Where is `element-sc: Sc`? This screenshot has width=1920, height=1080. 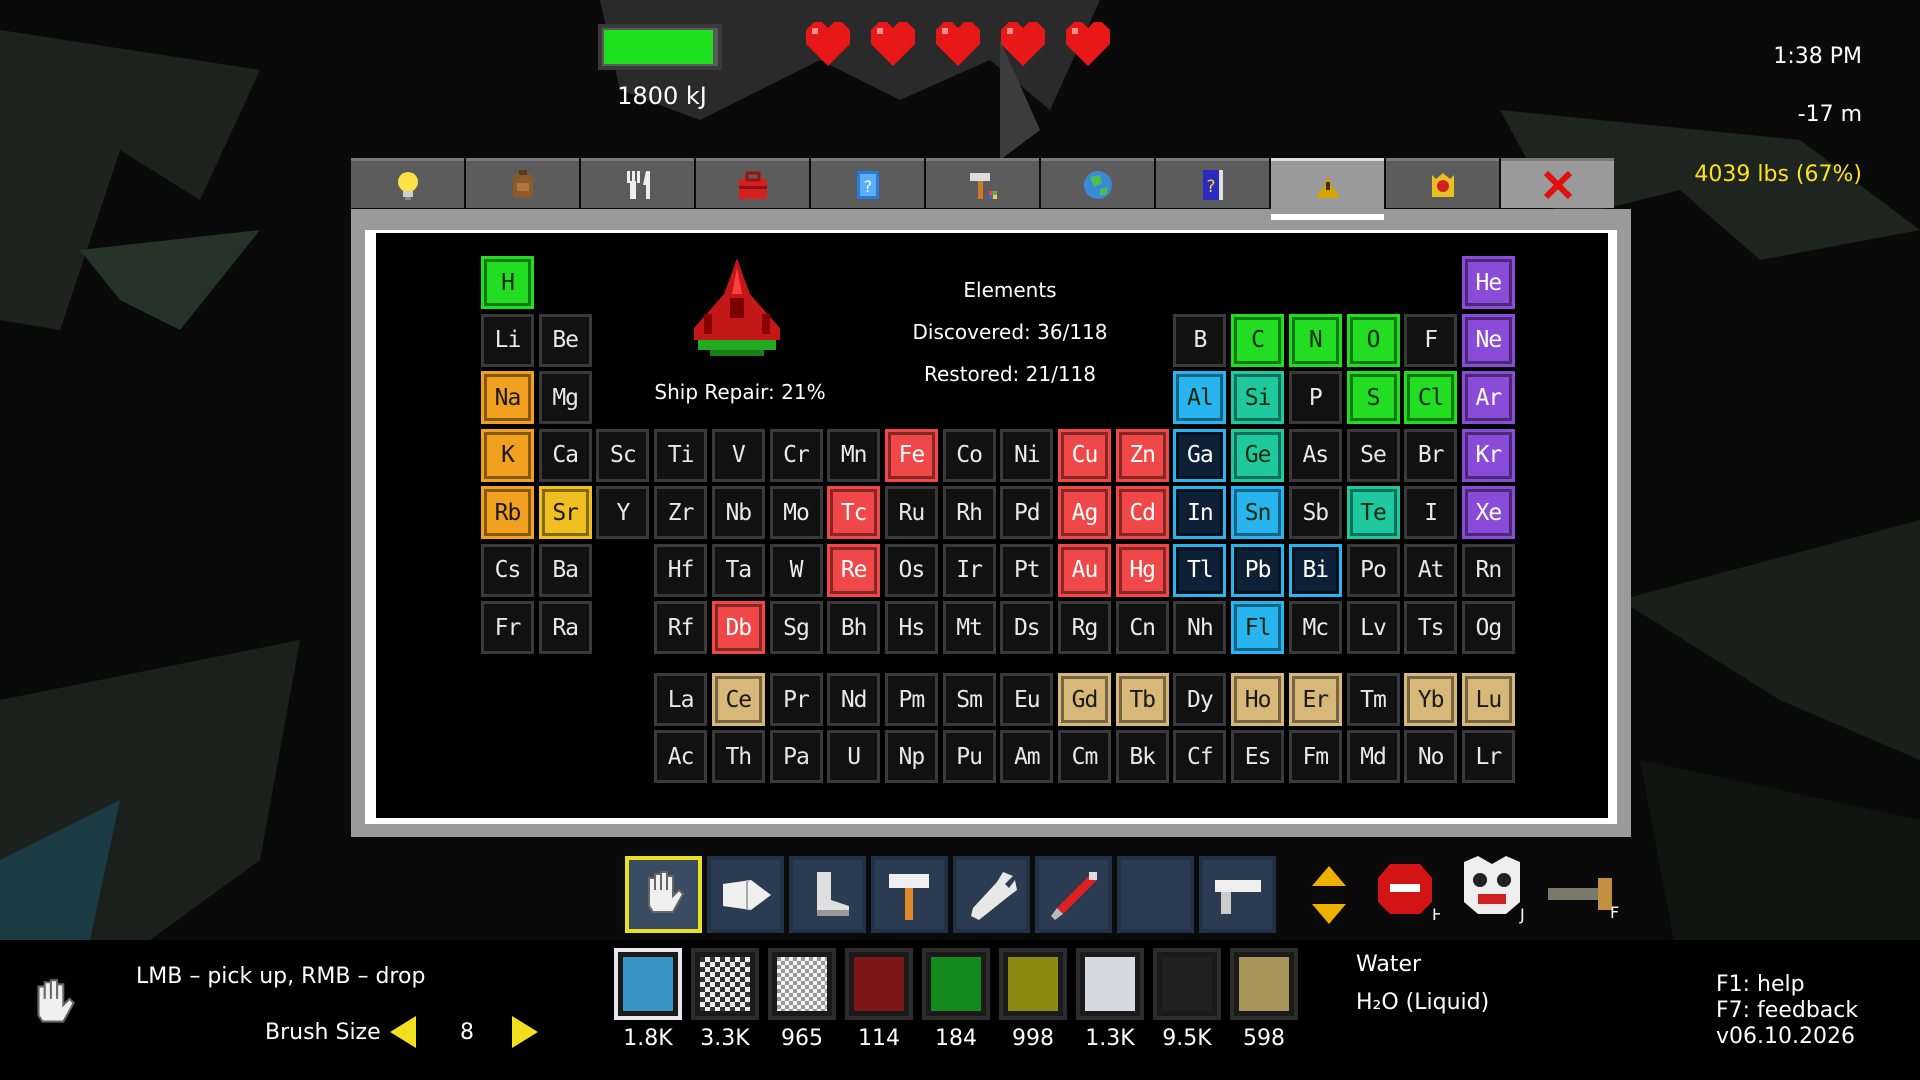 element-sc: Sc is located at coordinates (623, 455).